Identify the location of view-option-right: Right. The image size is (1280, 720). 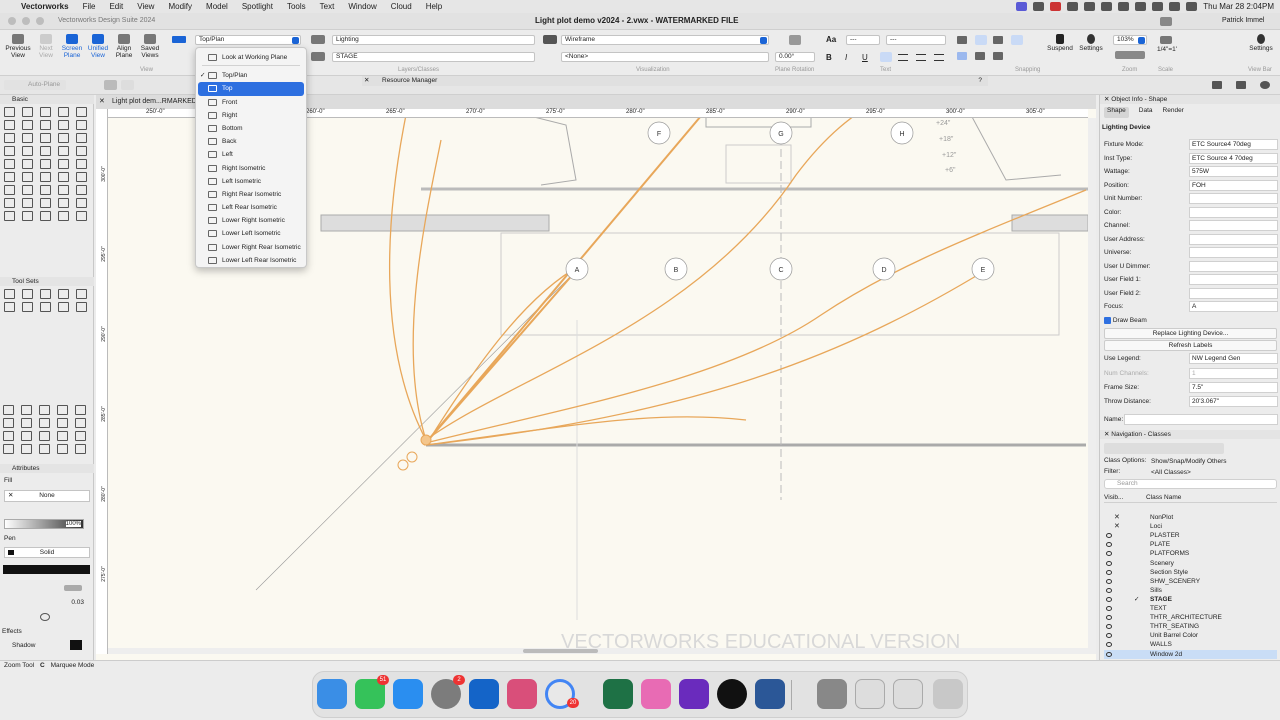
(251, 115).